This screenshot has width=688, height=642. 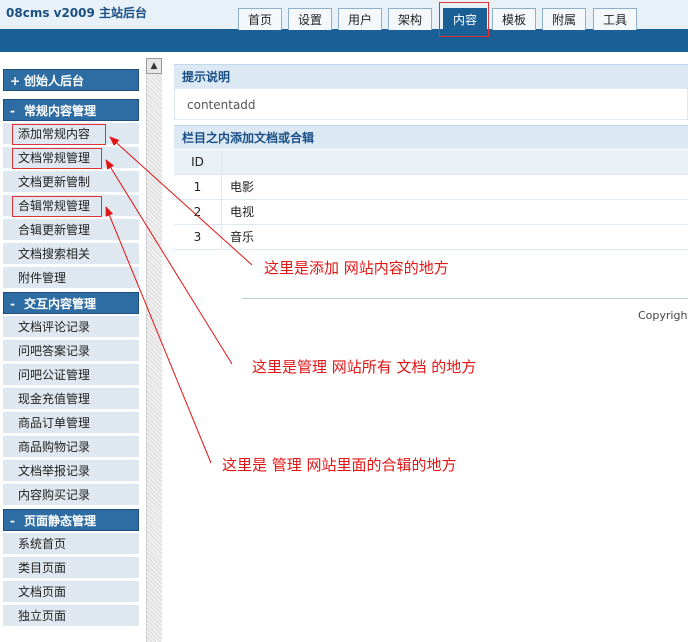 I want to click on annotation-arrows, so click(x=179, y=300).